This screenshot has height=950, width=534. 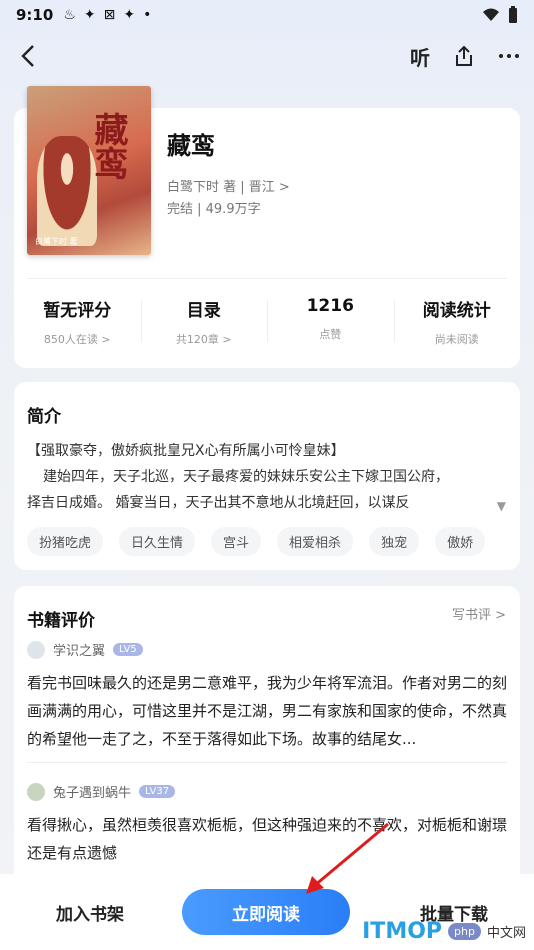 What do you see at coordinates (186, 451) in the screenshot?
I see `intro-line: 【强取豪夺，傲娇疯批皇兄X心有所属小可怜皇妹】` at bounding box center [186, 451].